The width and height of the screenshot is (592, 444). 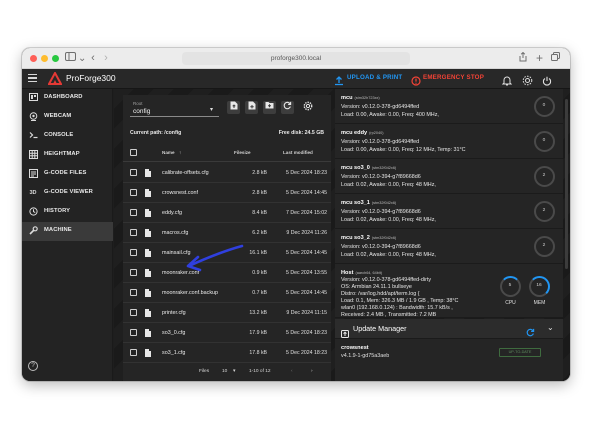 I want to click on sidebar-item-dashboard: DASHBOARD, so click(x=67, y=98).